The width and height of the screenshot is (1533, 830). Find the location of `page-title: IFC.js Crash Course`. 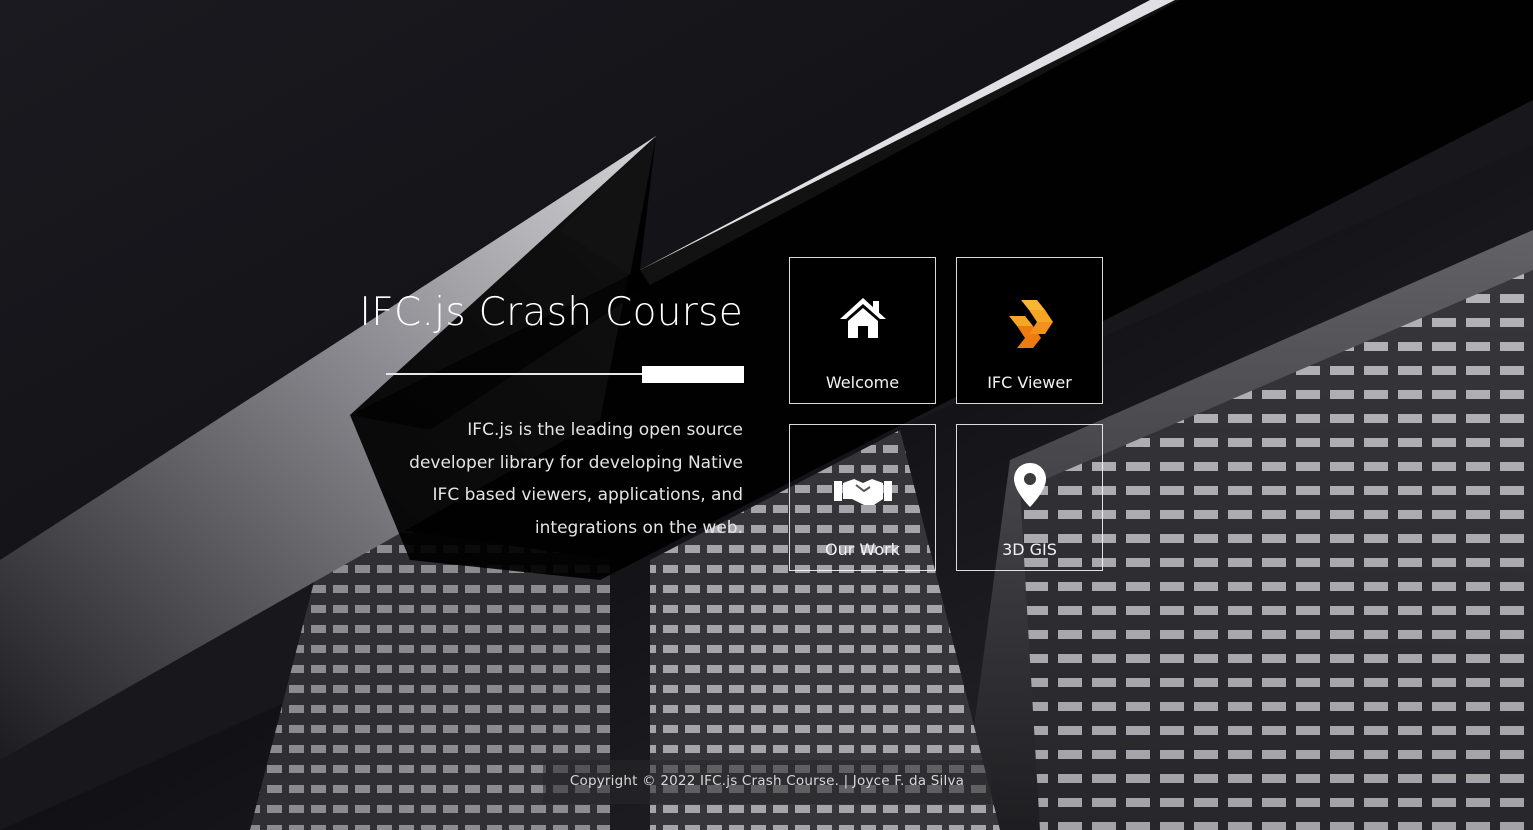

page-title: IFC.js Crash Course is located at coordinates (551, 312).